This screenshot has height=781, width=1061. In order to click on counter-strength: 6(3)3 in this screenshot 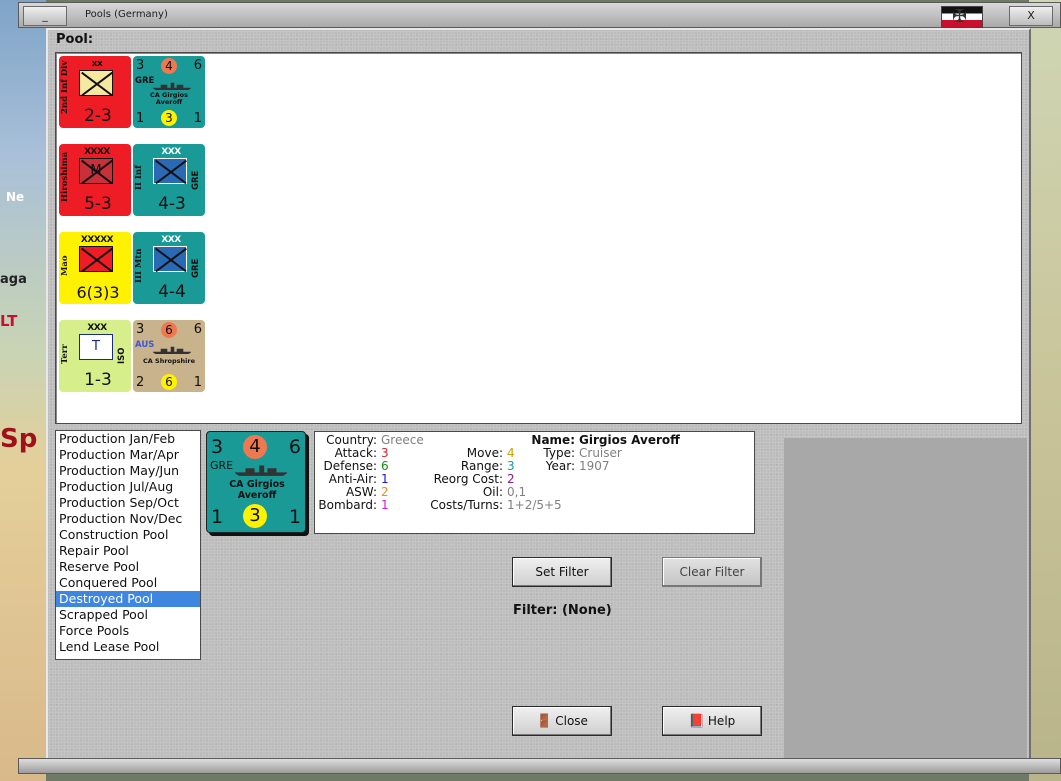, I will do `click(98, 292)`.